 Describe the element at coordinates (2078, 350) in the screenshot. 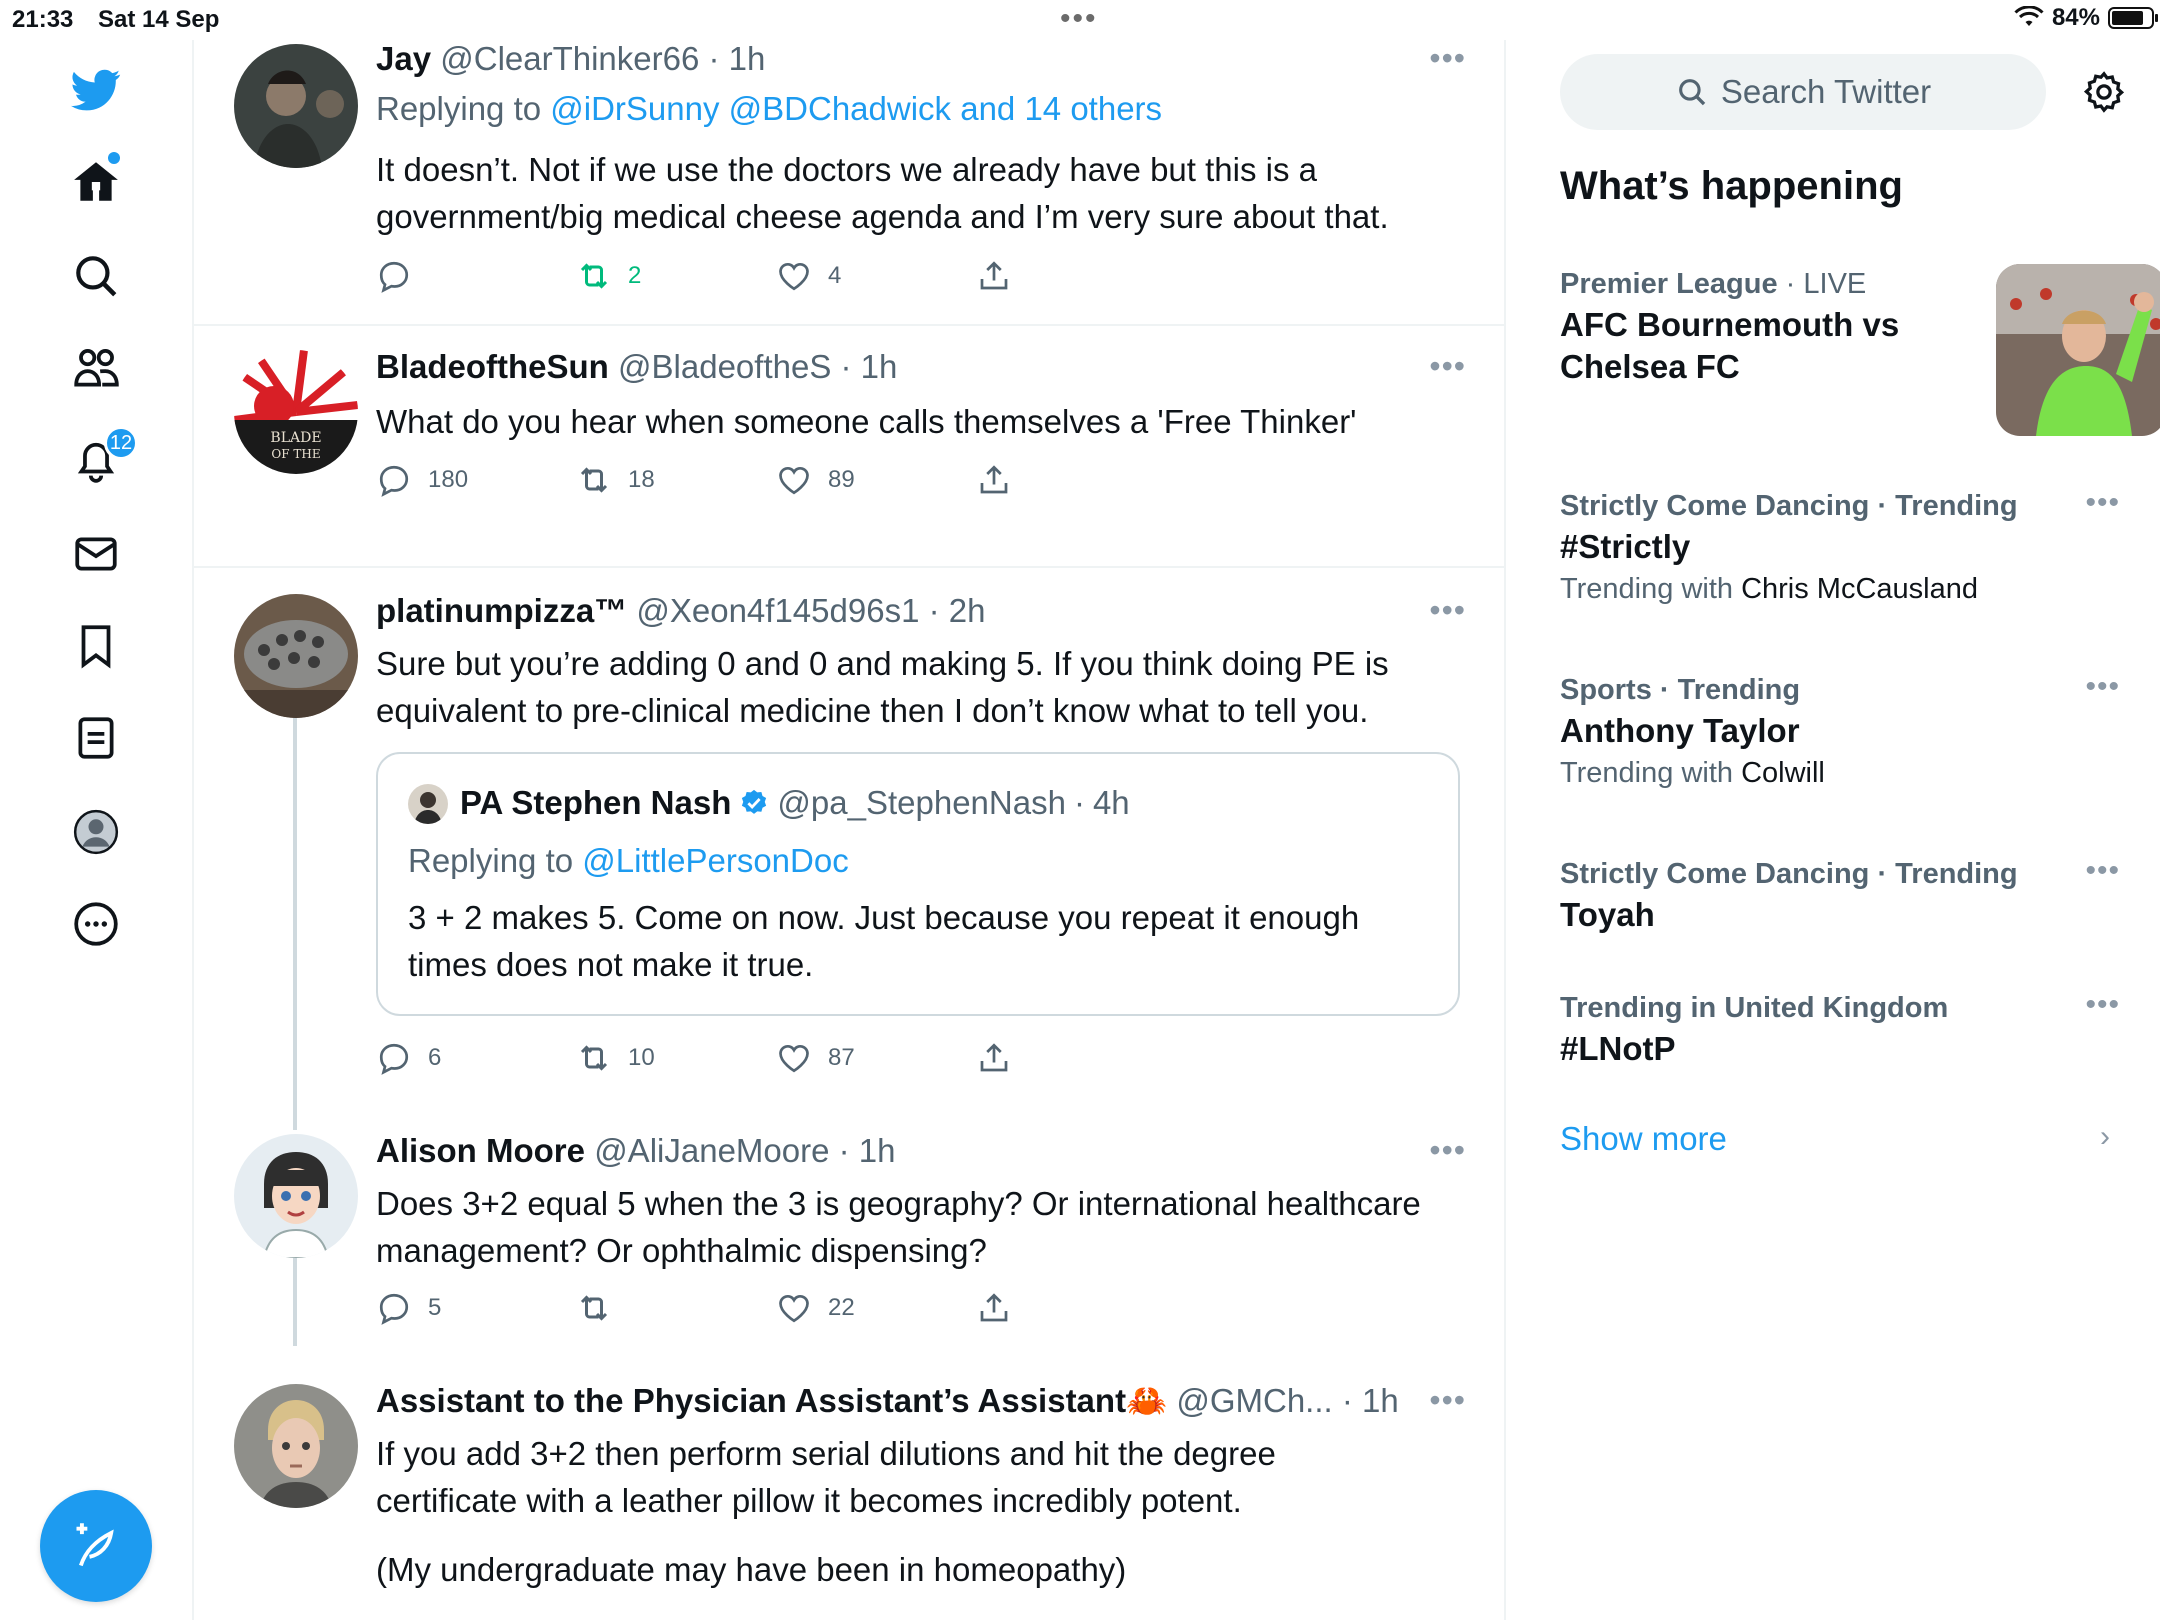

I see `trend-image` at that location.